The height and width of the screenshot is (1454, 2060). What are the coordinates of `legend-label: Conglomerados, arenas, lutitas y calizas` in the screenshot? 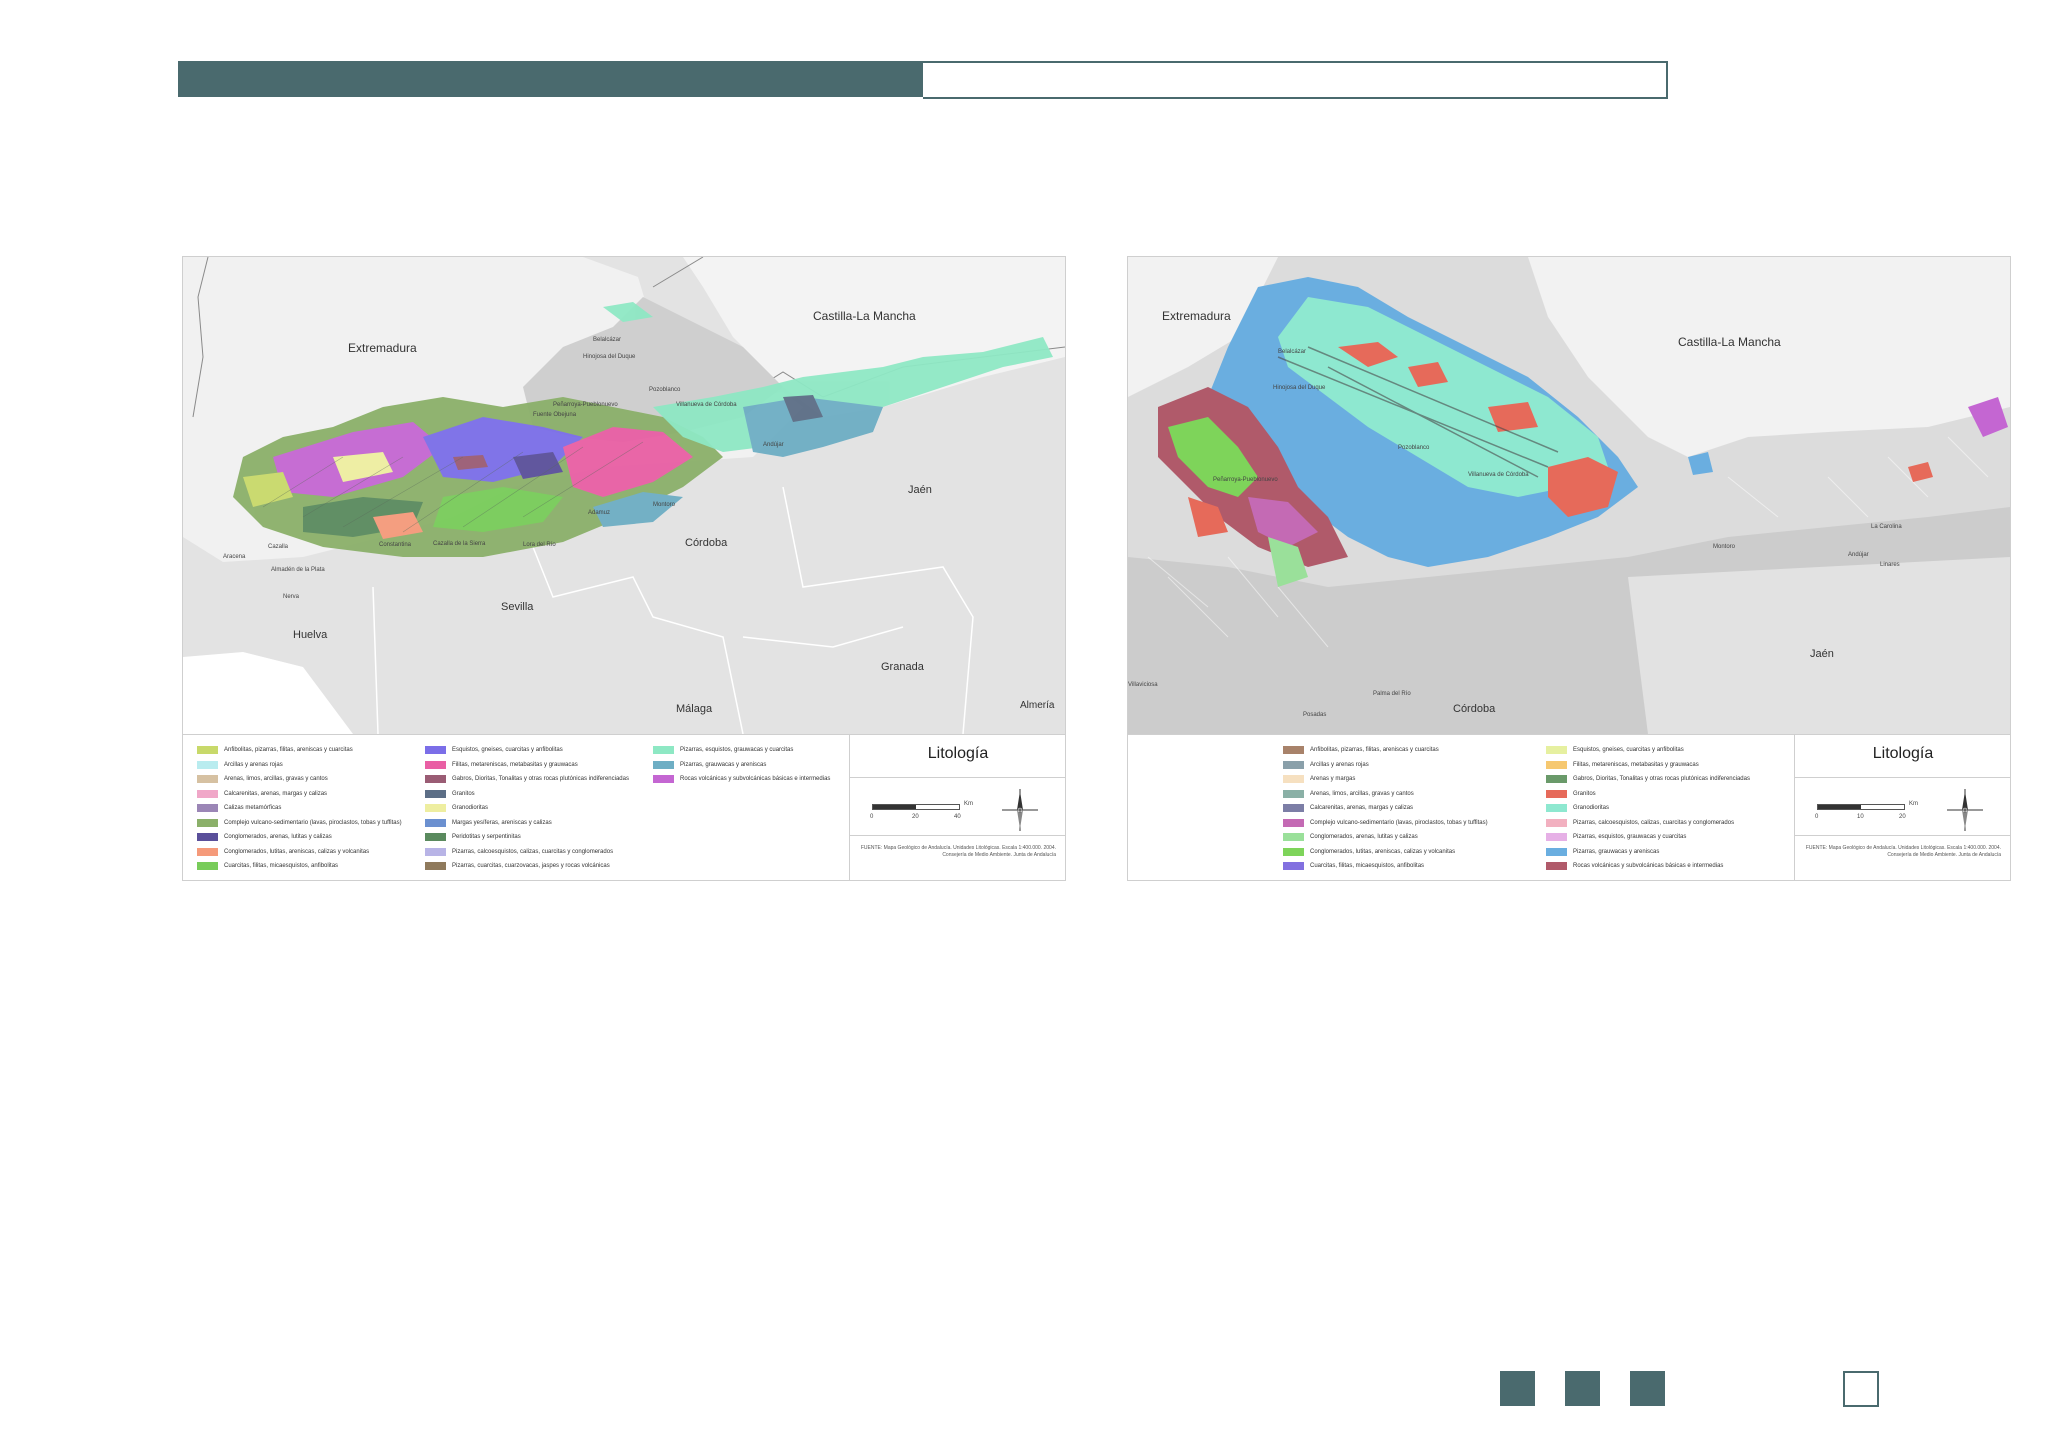 It's located at (1364, 837).